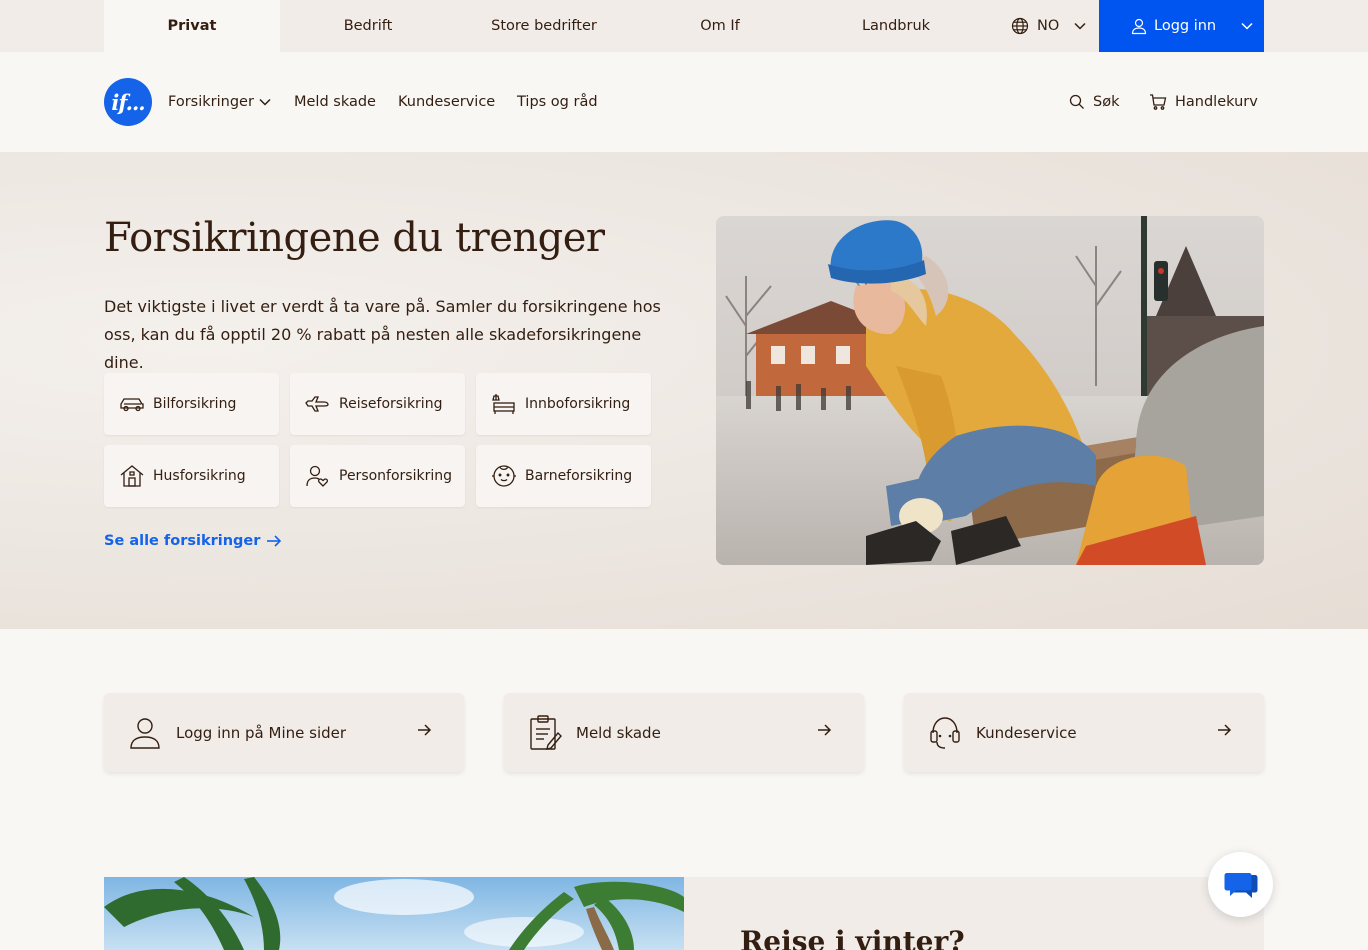 This screenshot has width=1368, height=950. What do you see at coordinates (368, 26) in the screenshot?
I see `segment-tab-bedrift: Bedrift` at bounding box center [368, 26].